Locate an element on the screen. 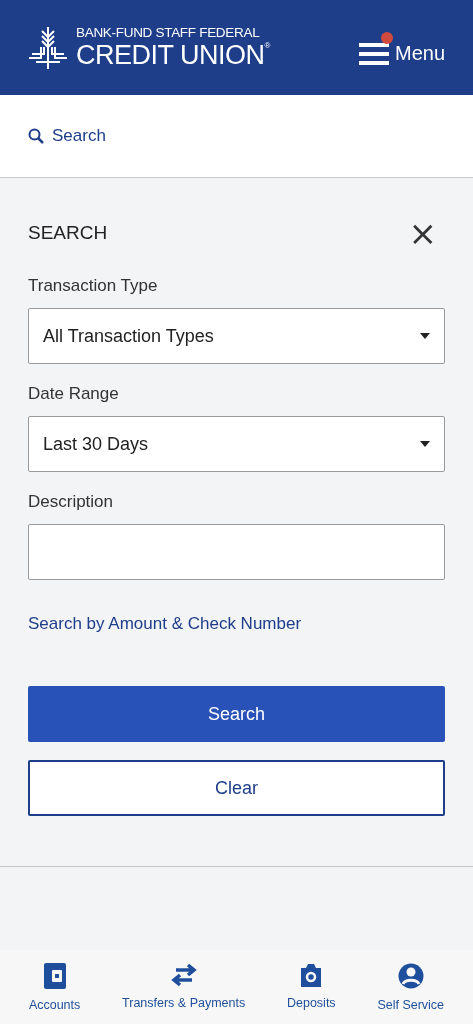 This screenshot has width=473, height=1024. user-icon is located at coordinates (410, 976).